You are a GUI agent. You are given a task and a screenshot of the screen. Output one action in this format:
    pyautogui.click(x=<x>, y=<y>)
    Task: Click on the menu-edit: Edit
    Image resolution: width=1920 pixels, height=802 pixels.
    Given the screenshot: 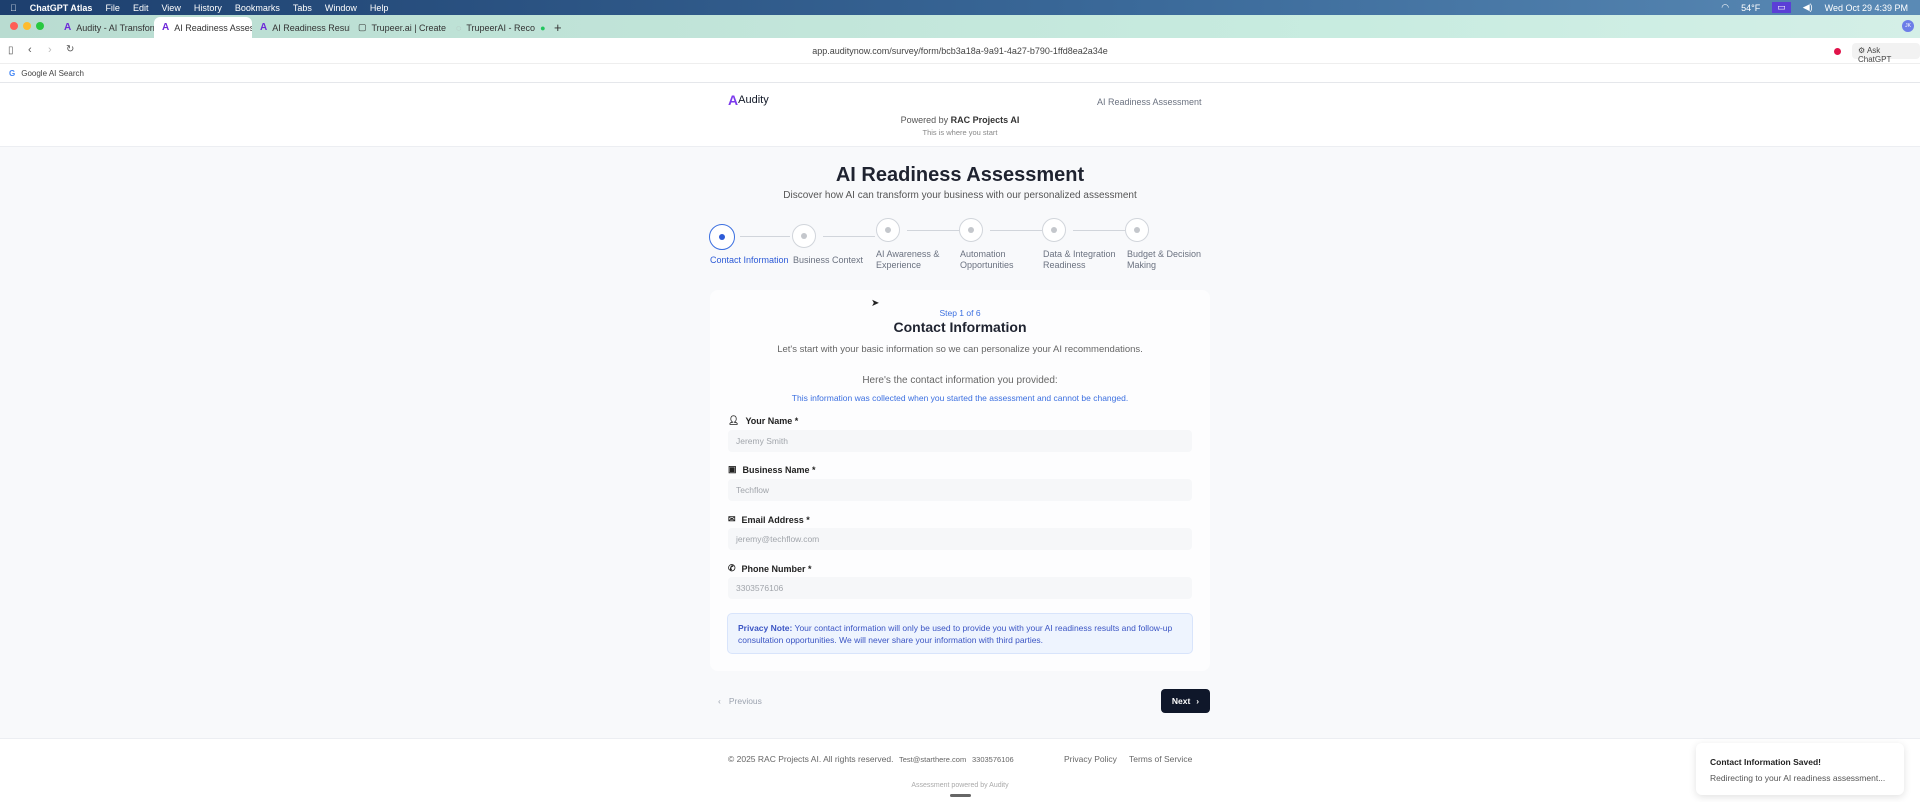 What is the action you would take?
    pyautogui.click(x=141, y=8)
    